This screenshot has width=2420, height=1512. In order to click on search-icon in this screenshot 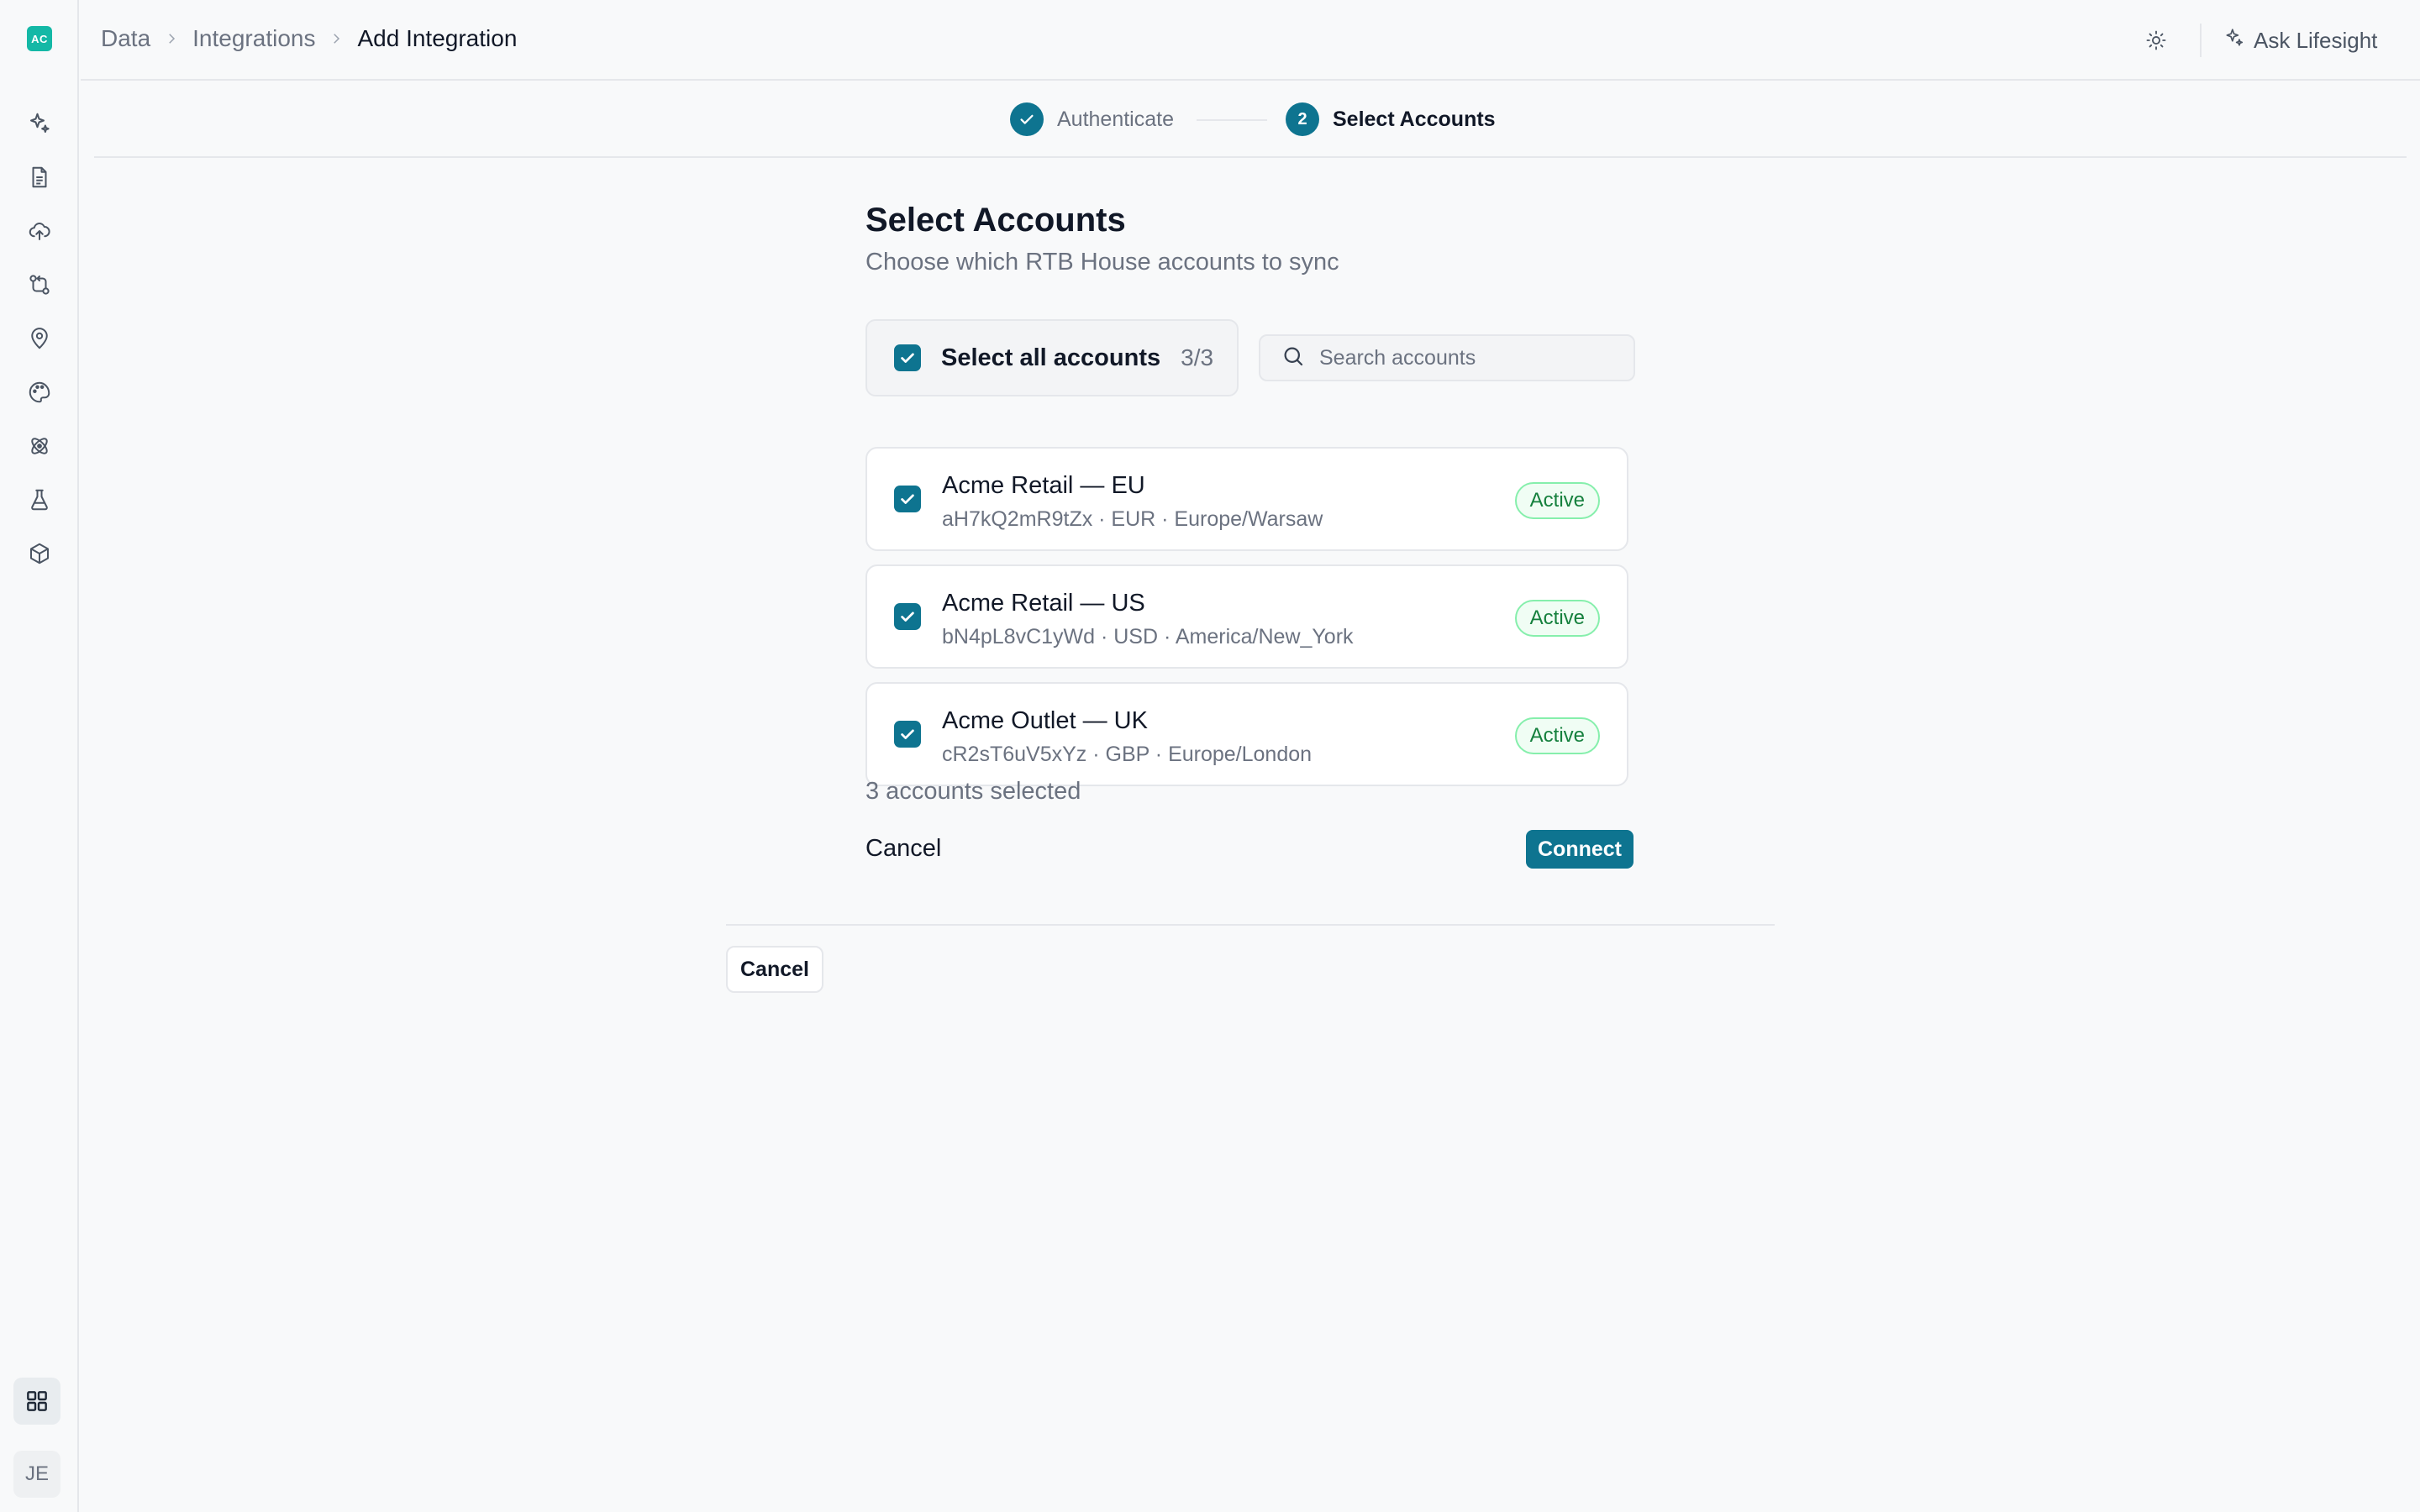, I will do `click(1293, 358)`.